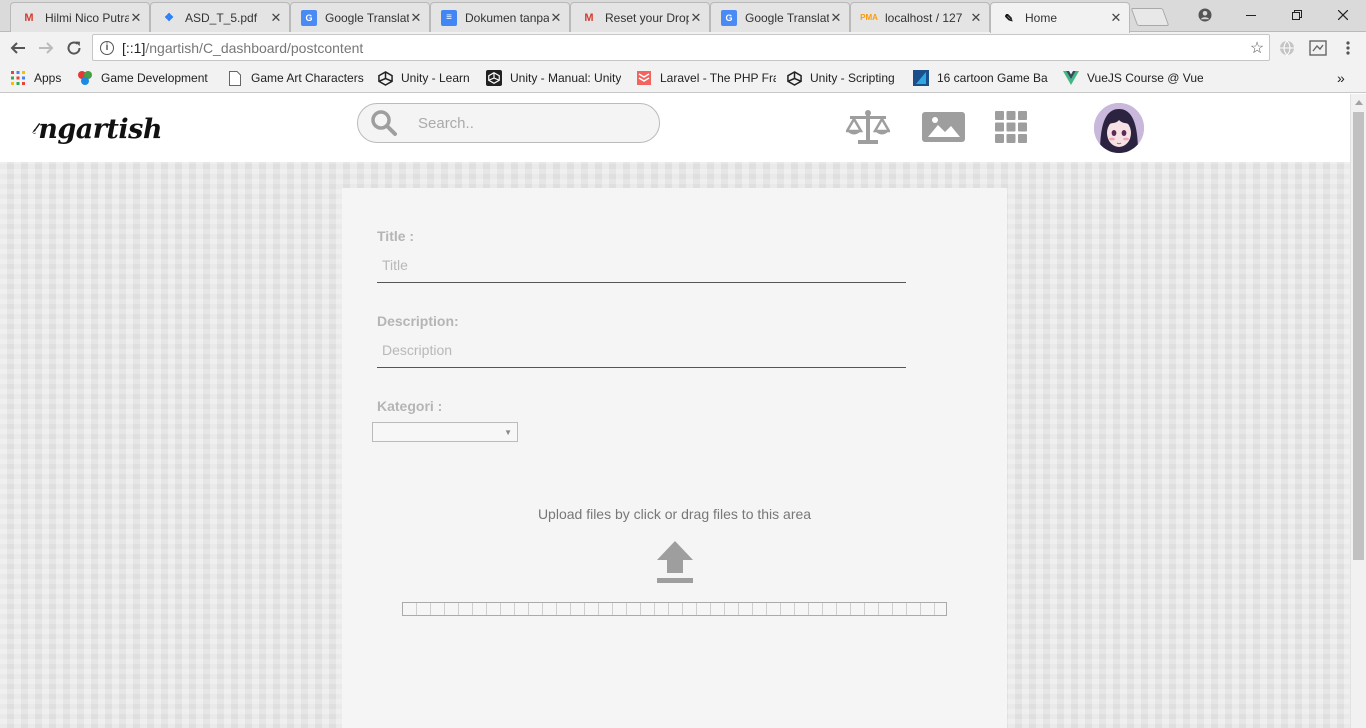  Describe the element at coordinates (1150, 17) in the screenshot. I see `new-tab-button` at that location.